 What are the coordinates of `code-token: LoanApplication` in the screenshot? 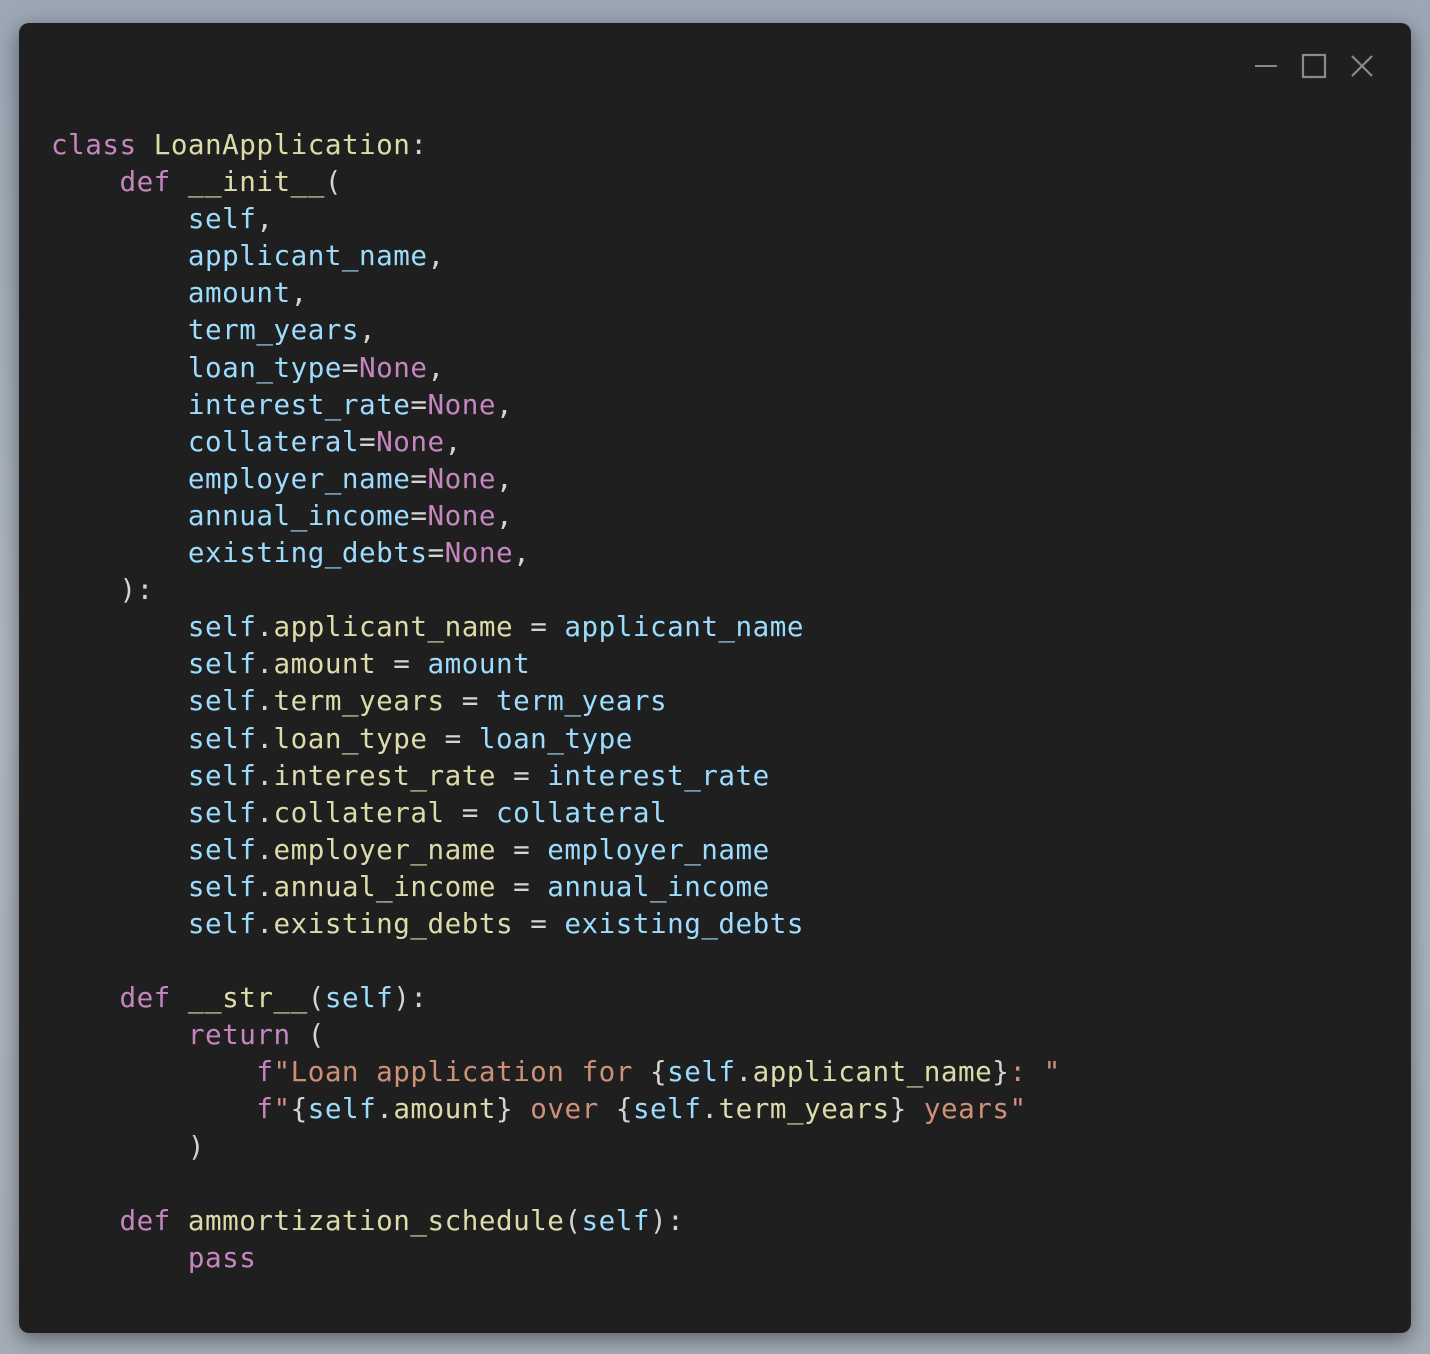 It's located at (282, 144).